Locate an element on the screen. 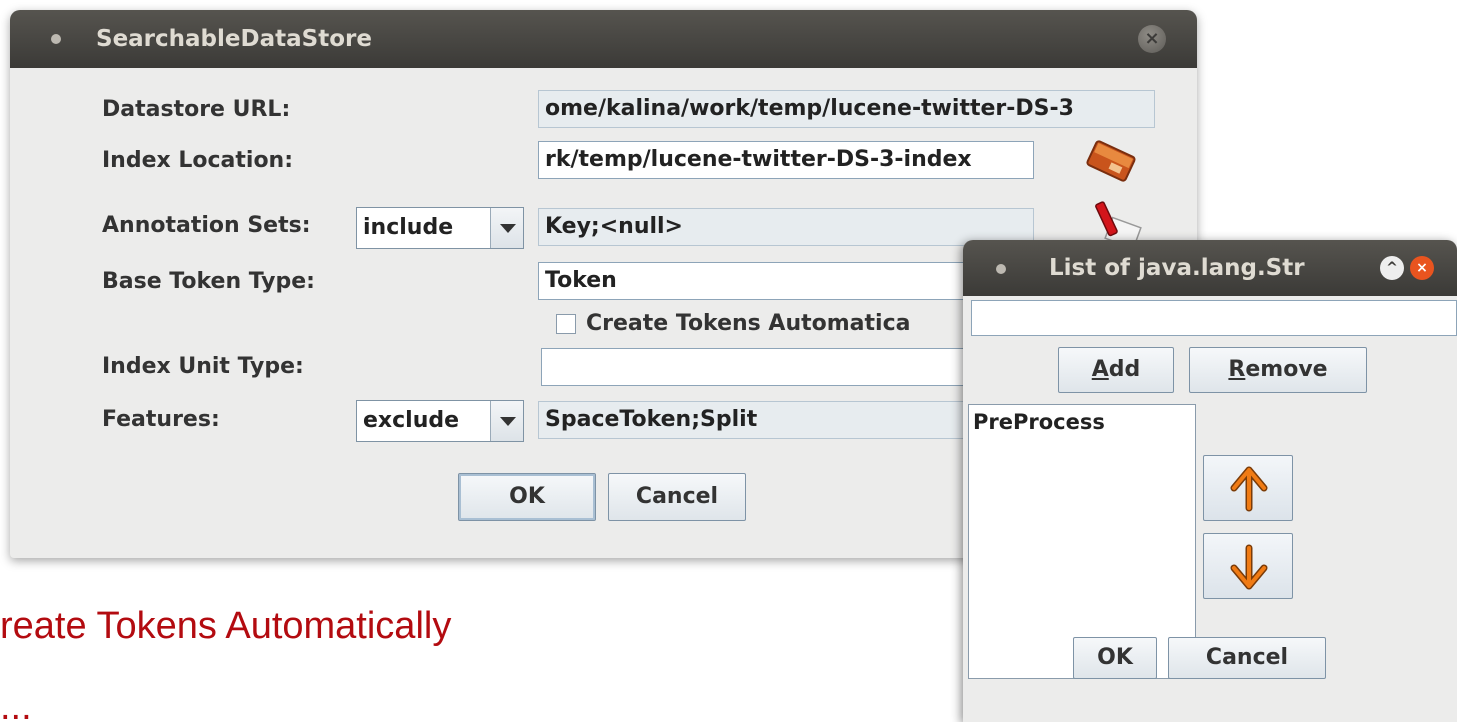 The image size is (1457, 722). move-up-button is located at coordinates (1248, 488).